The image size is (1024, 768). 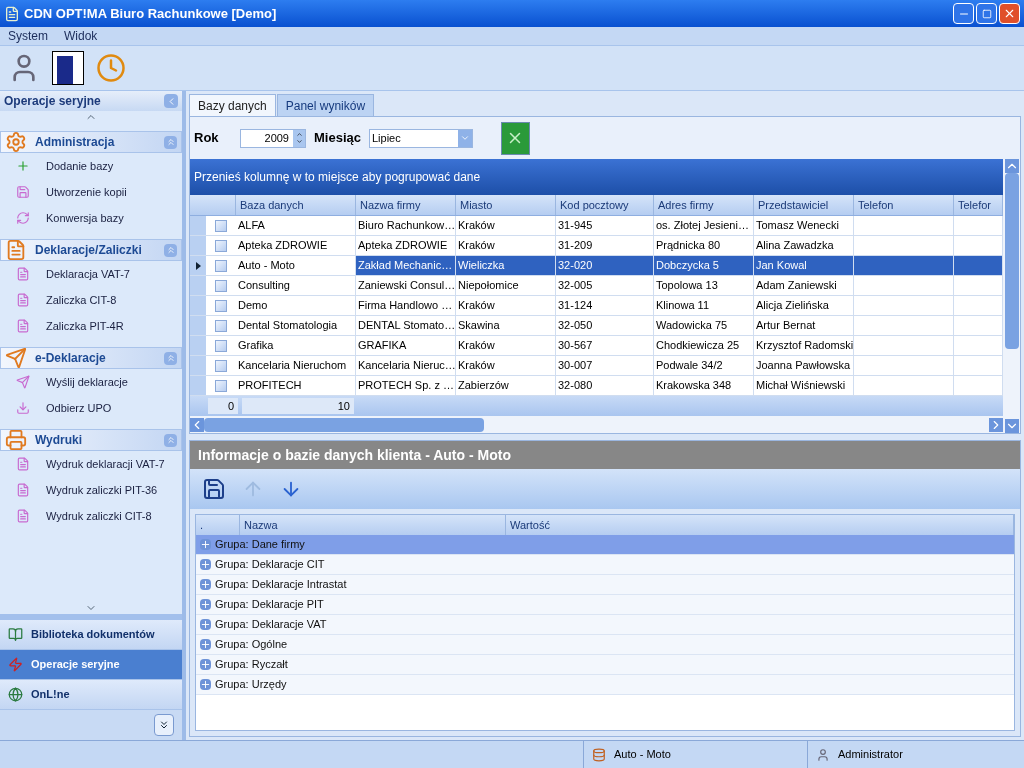 What do you see at coordinates (596, 286) in the screenshot?
I see `grid-row: Consulting Zaniewski Consul… Niepołomice 32-005 Topolowa 13 Adam Zaniewski` at bounding box center [596, 286].